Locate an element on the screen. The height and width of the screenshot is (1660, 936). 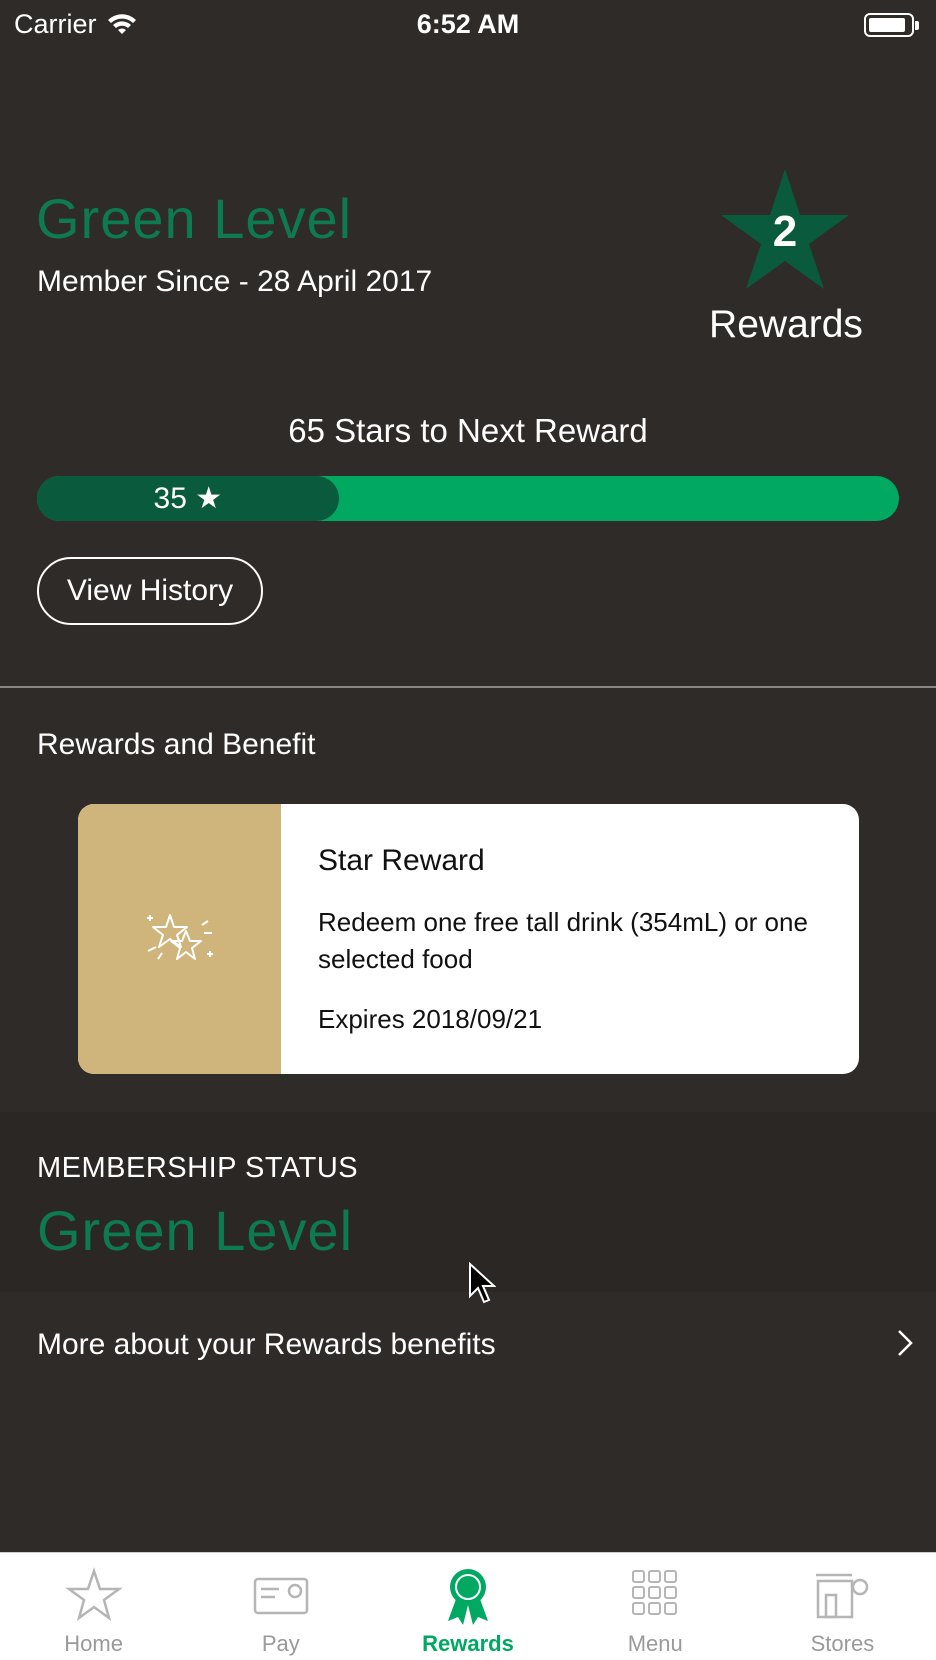
tab-rewards: Rewards is located at coordinates (467, 1606).